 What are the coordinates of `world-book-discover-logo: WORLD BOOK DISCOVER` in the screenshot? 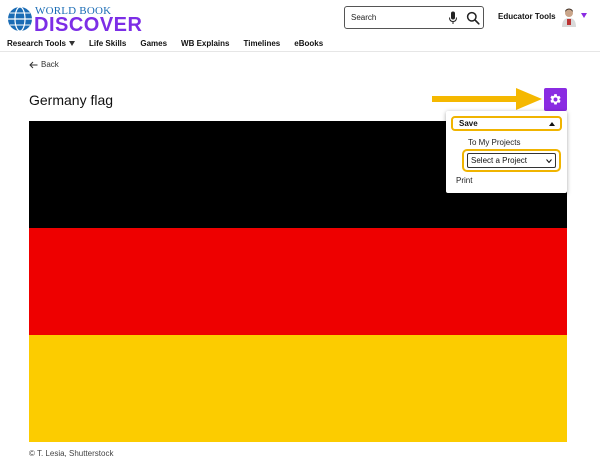 It's located at (74, 19).